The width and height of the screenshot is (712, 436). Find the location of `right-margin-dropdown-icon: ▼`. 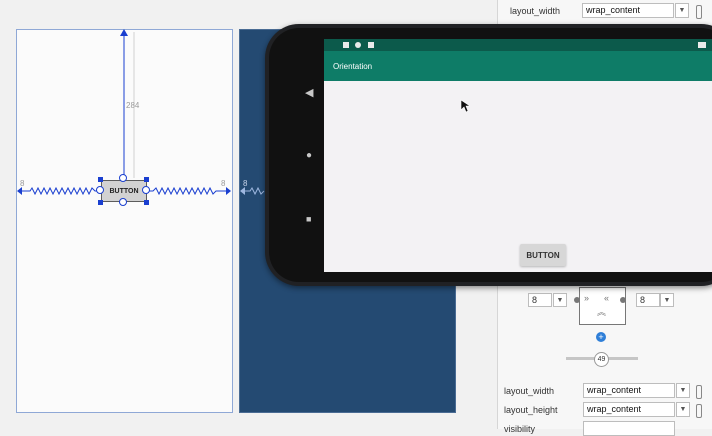

right-margin-dropdown-icon: ▼ is located at coordinates (667, 300).